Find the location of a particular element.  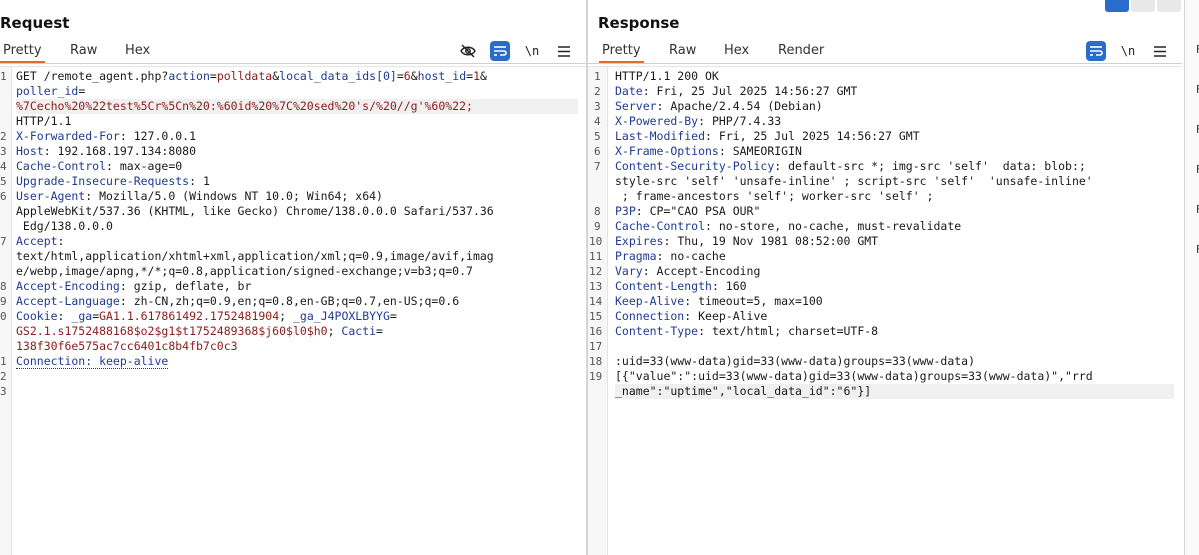

code-token: : SAMEORIGIN is located at coordinates (760, 151).